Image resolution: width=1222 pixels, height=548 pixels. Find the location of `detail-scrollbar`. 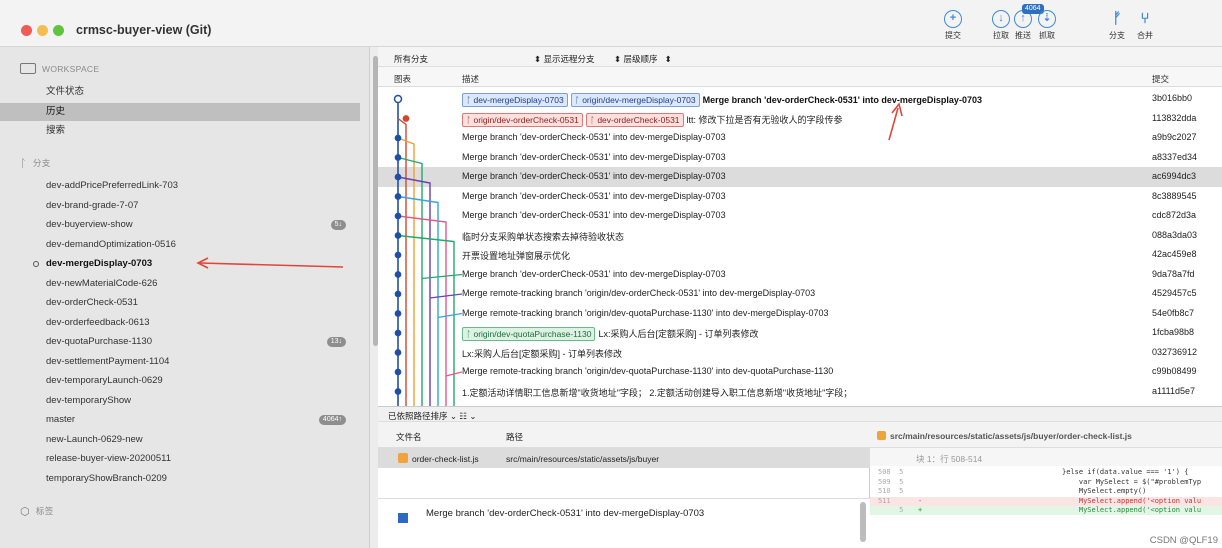

detail-scrollbar is located at coordinates (863, 522).